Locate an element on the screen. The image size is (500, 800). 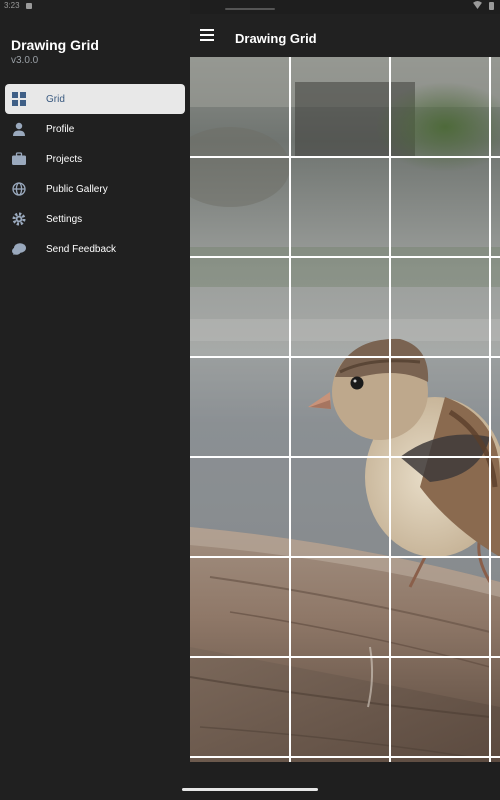
drawer-item-settings: Settings is located at coordinates (95, 219).